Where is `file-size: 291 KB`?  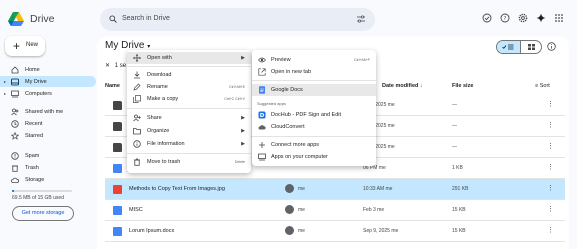
file-size: 291 KB is located at coordinates (460, 189).